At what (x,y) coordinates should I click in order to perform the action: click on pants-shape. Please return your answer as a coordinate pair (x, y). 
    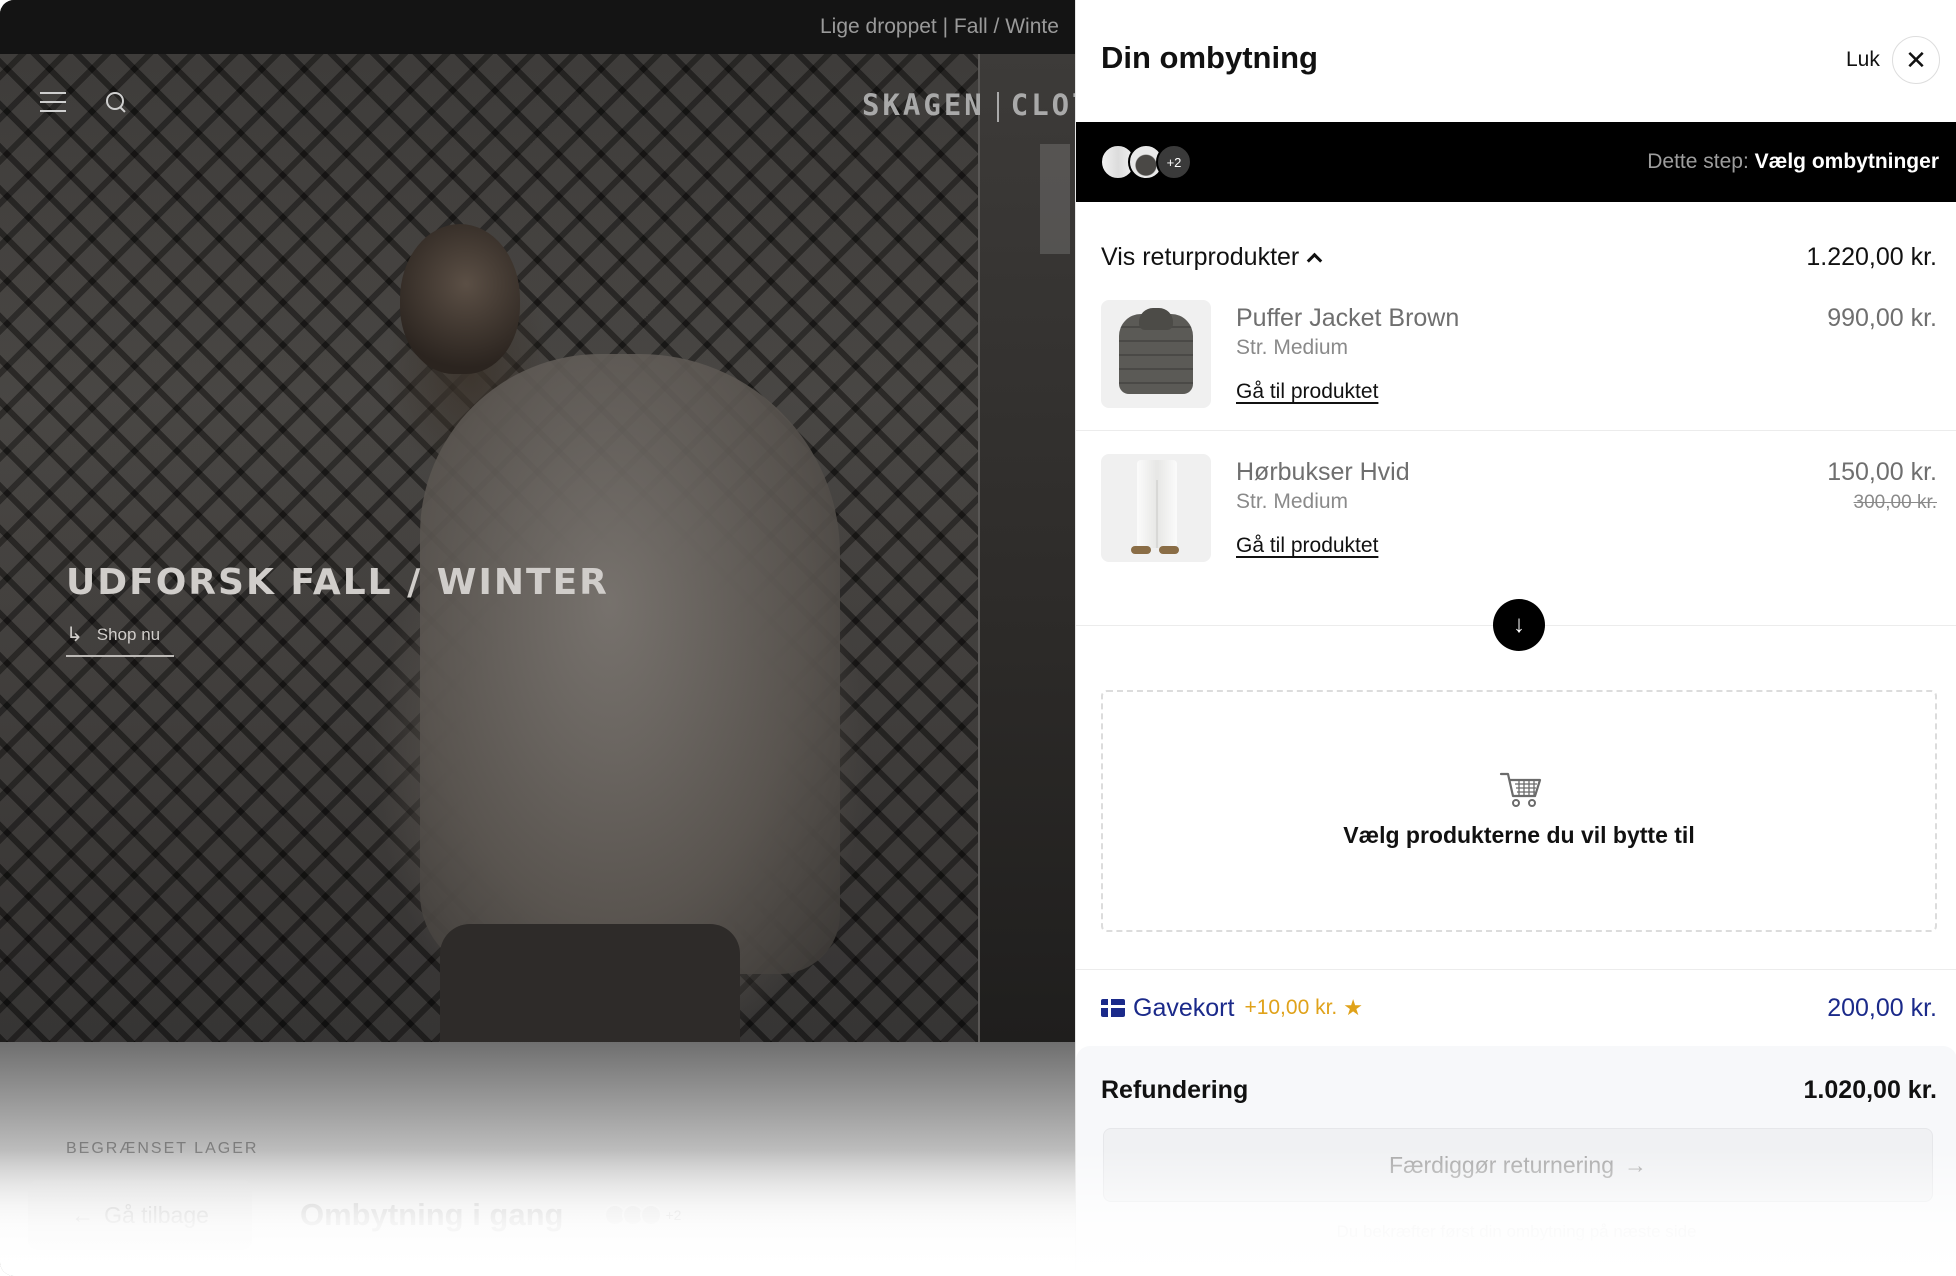
    Looking at the image, I should click on (1157, 504).